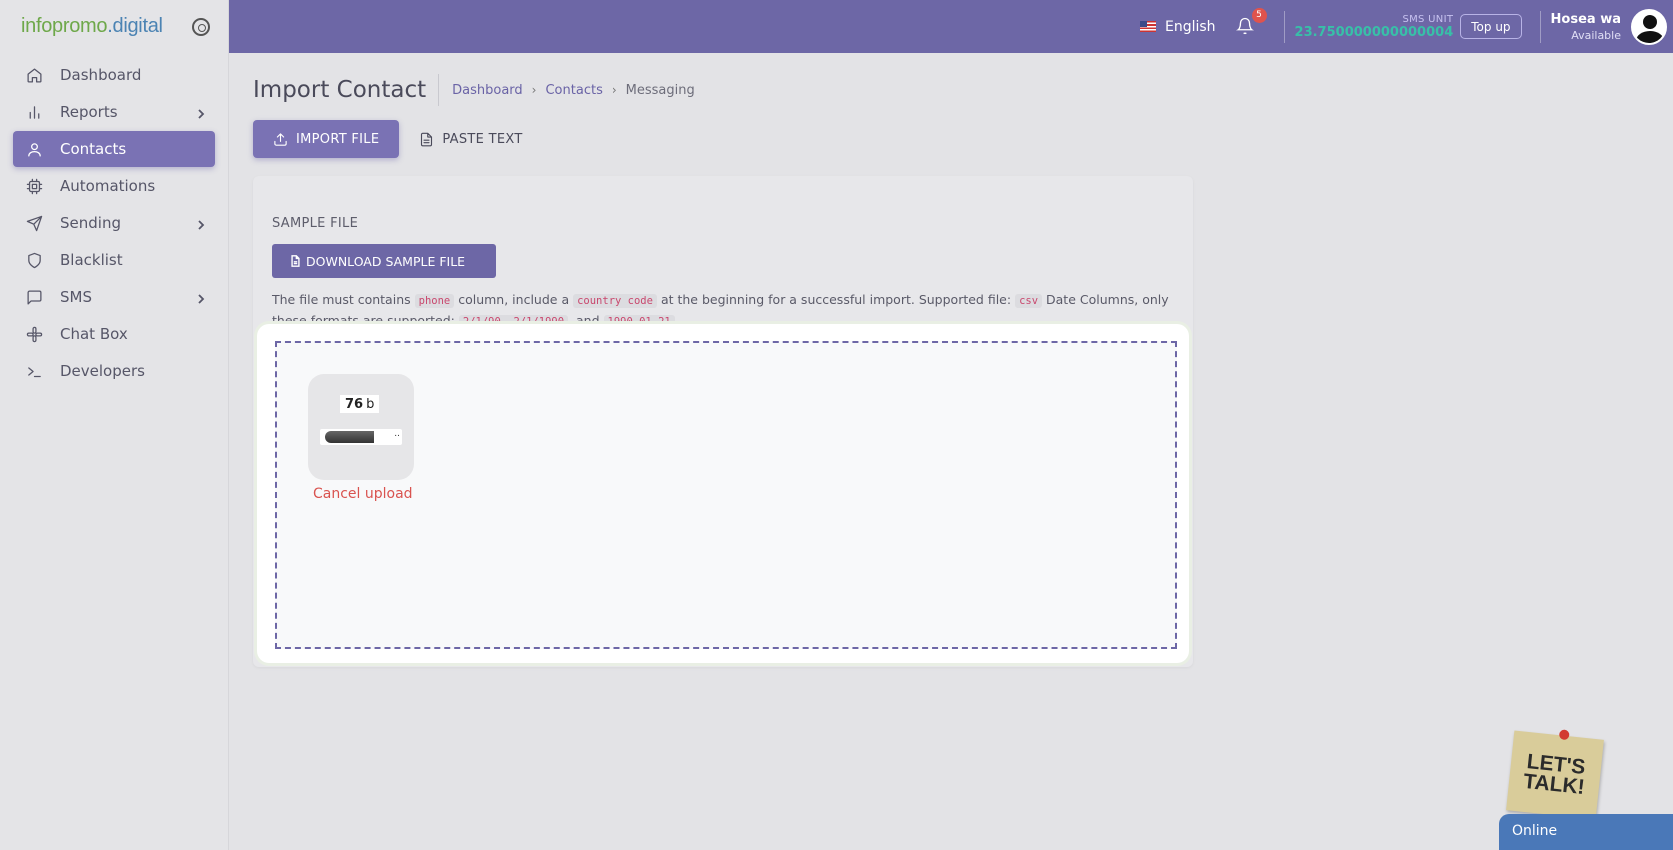 The image size is (1673, 850). Describe the element at coordinates (514, 299) in the screenshot. I see `note-text: column, include a` at that location.